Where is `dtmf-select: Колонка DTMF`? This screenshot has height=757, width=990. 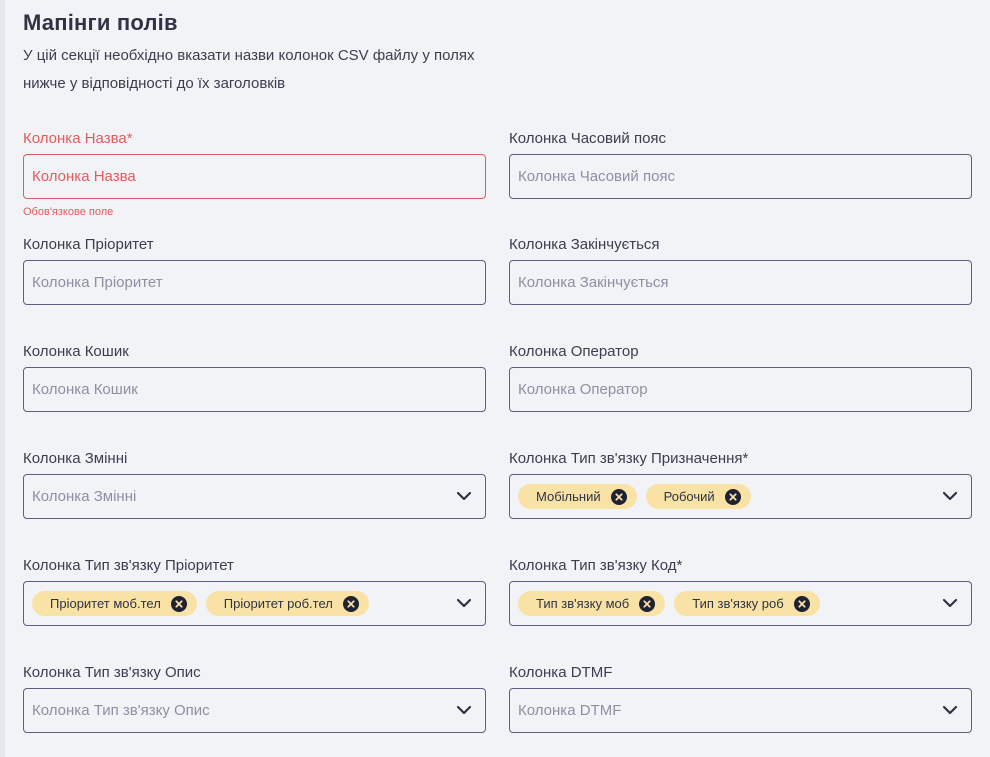 dtmf-select: Колонка DTMF is located at coordinates (740, 710).